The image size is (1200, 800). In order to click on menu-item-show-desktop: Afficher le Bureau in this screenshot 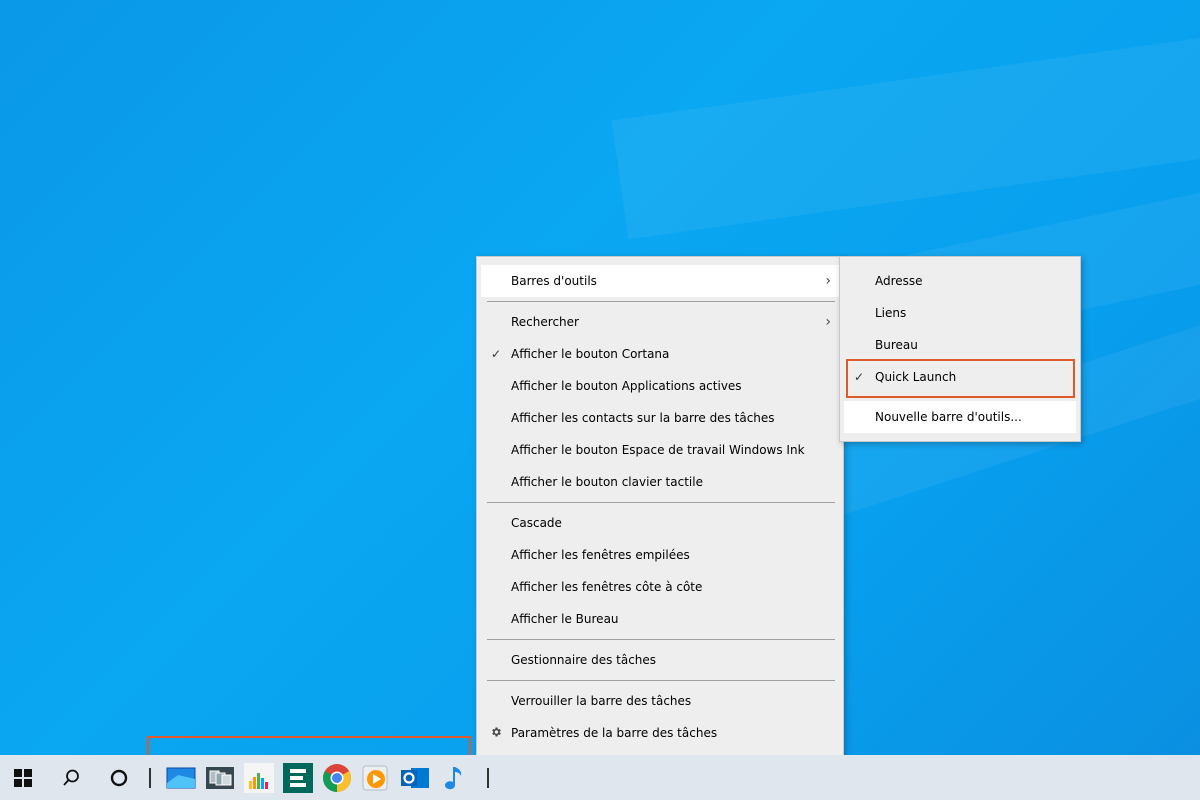, I will do `click(660, 619)`.